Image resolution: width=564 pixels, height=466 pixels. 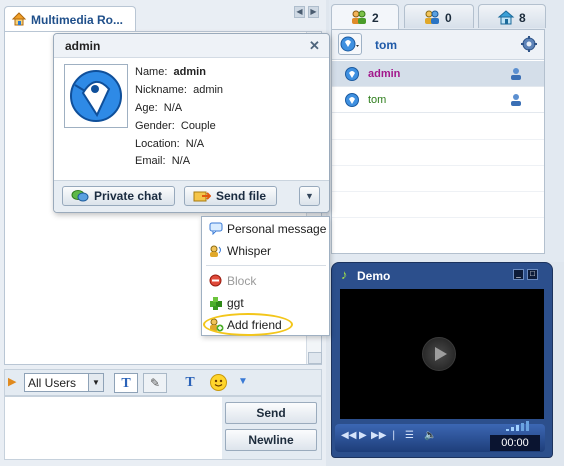 What do you see at coordinates (448, 18) in the screenshot?
I see `room-users-count: 0` at bounding box center [448, 18].